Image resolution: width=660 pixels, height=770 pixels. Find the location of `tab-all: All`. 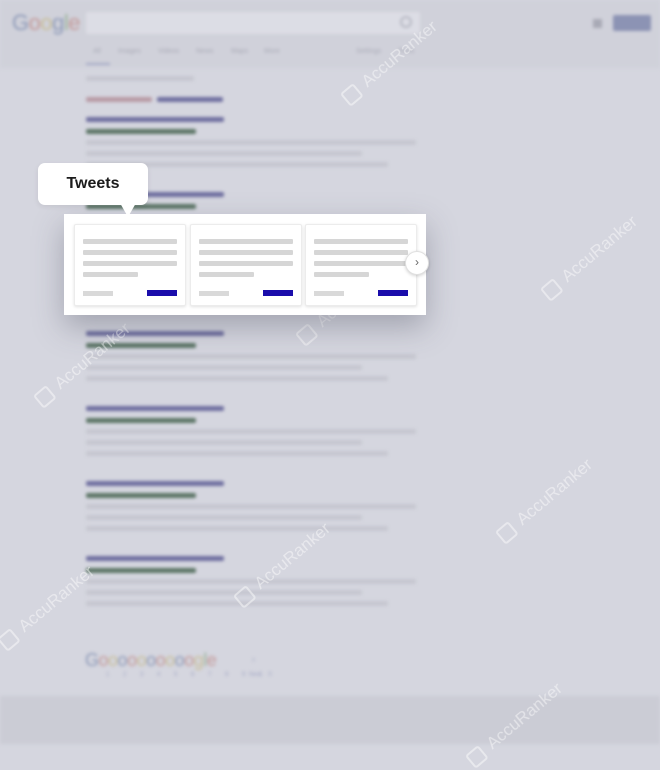

tab-all: All is located at coordinates (97, 51).